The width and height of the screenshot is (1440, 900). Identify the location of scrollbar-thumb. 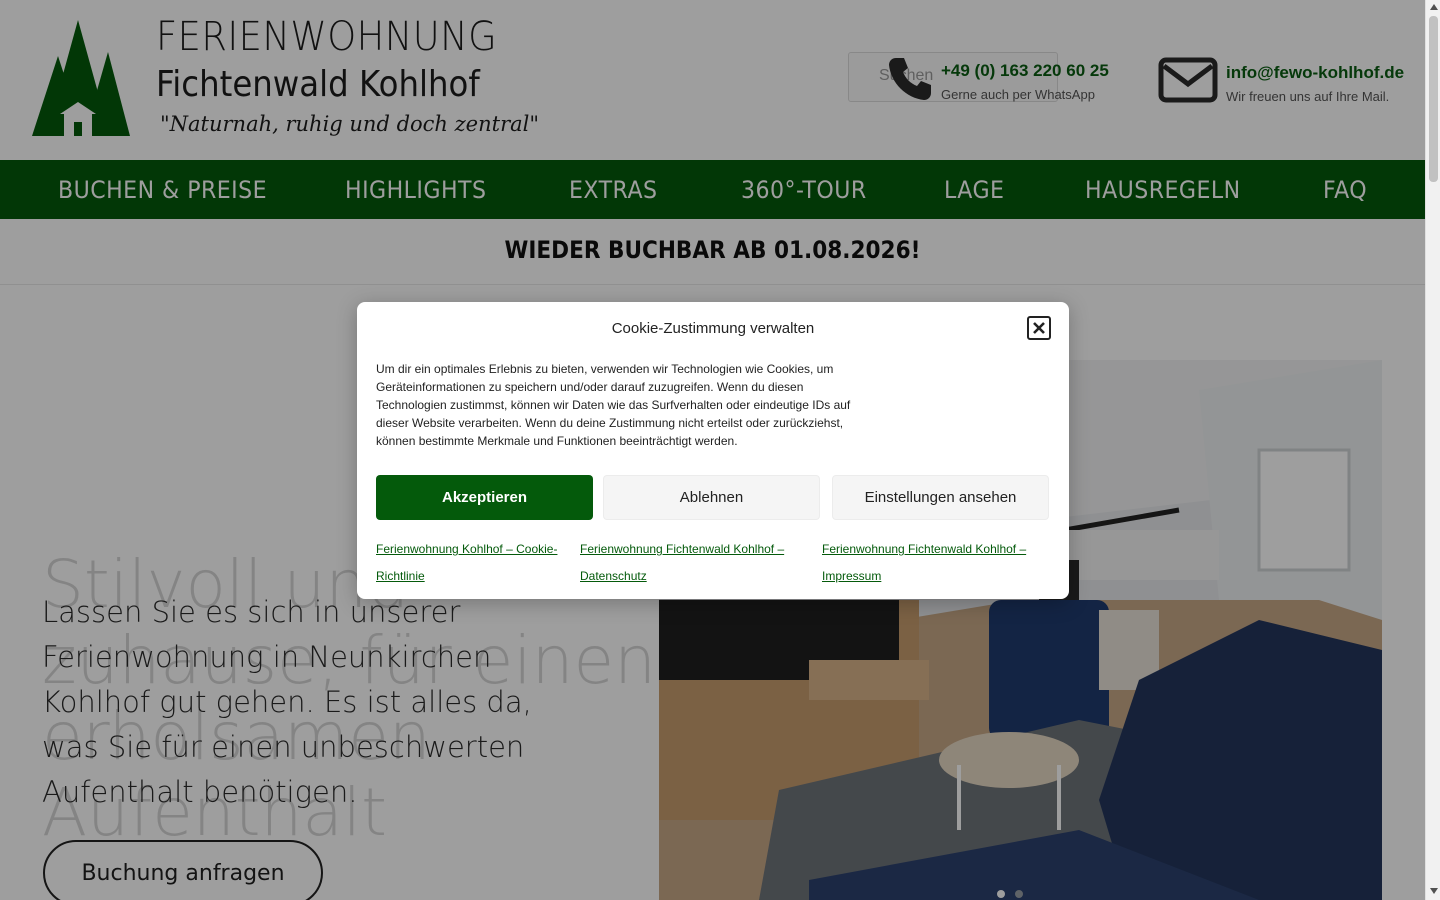
(1433, 99).